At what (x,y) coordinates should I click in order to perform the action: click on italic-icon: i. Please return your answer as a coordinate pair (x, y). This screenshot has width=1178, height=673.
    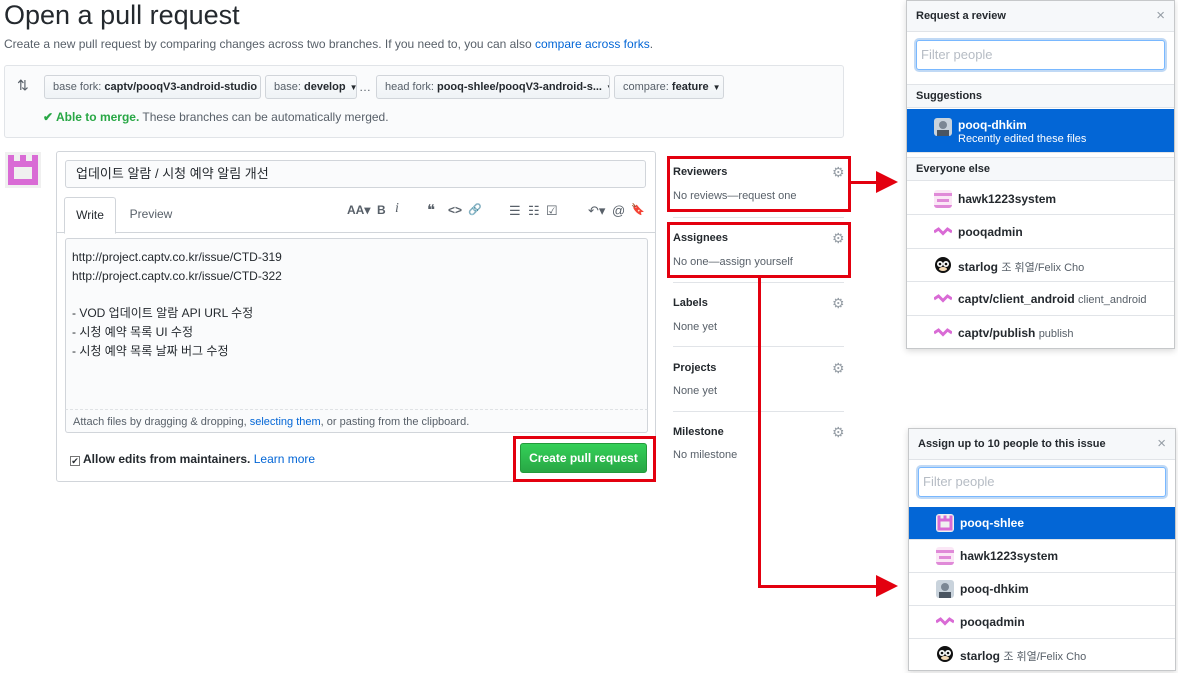
    Looking at the image, I should click on (397, 209).